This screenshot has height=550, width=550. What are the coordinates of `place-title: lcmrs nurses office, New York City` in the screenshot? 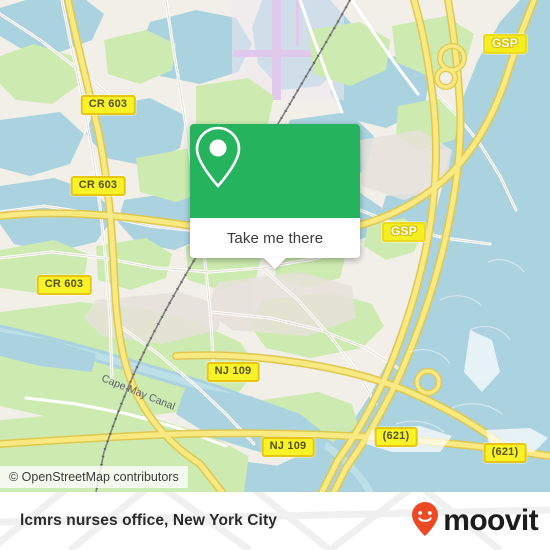 It's located at (148, 520).